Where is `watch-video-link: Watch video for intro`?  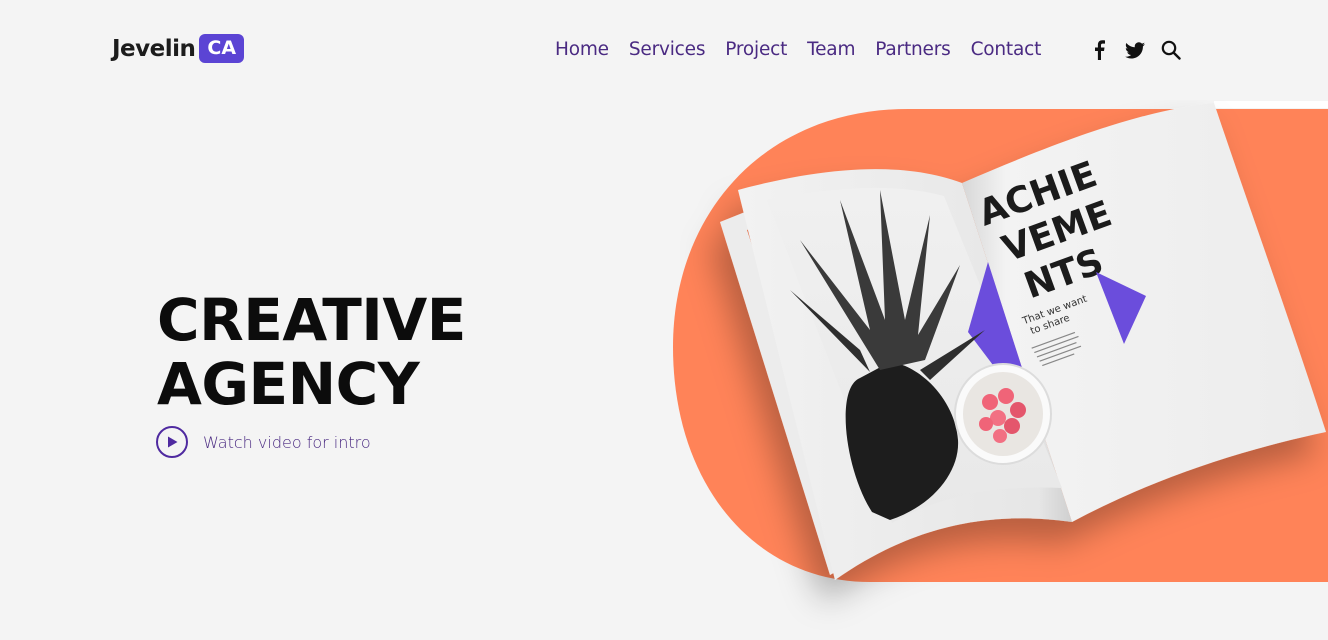 watch-video-link: Watch video for intro is located at coordinates (263, 442).